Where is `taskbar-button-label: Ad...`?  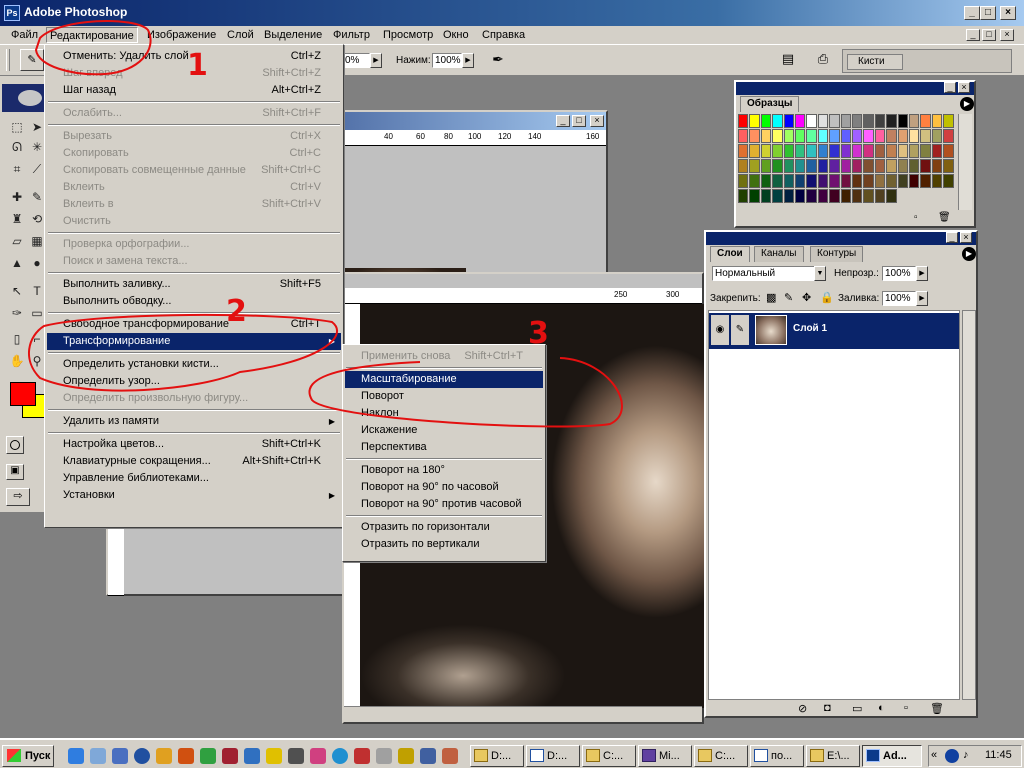 taskbar-button-label: Ad... is located at coordinates (895, 756).